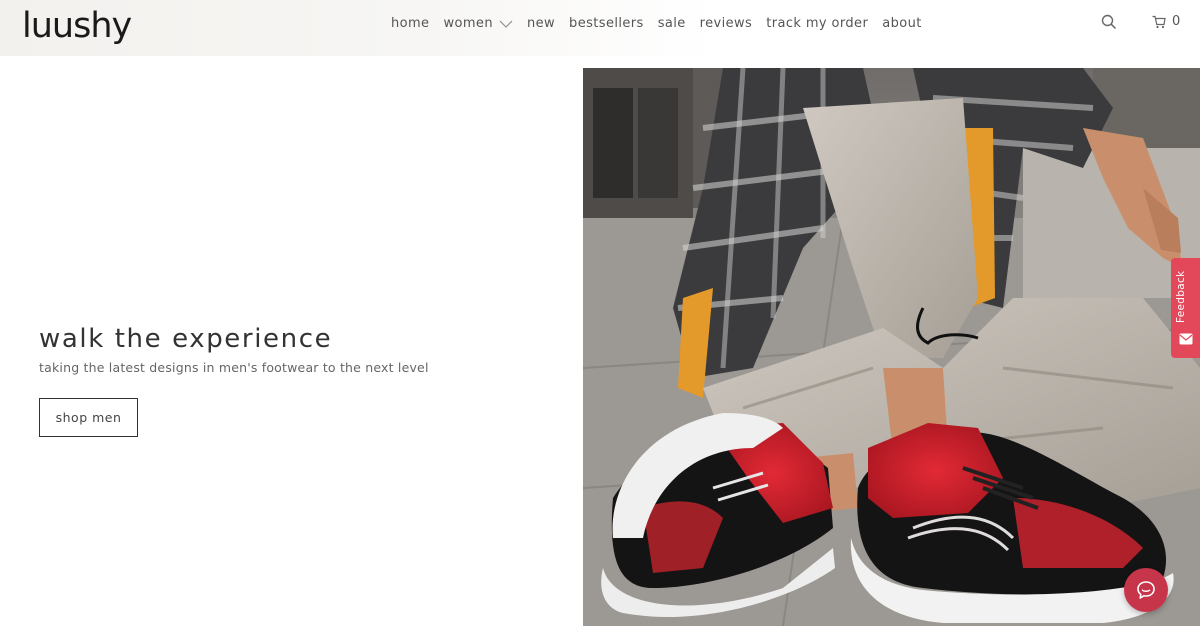  I want to click on nav-item-label: new, so click(541, 23).